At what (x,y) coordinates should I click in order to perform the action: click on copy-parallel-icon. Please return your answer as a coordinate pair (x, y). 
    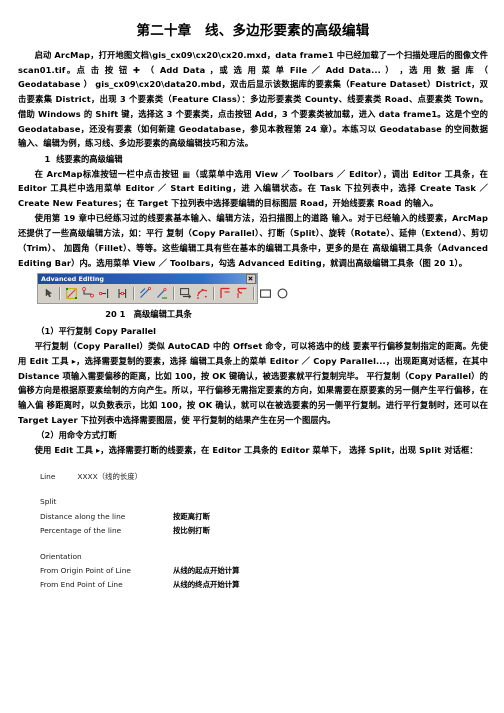
    Looking at the image, I should click on (71, 294).